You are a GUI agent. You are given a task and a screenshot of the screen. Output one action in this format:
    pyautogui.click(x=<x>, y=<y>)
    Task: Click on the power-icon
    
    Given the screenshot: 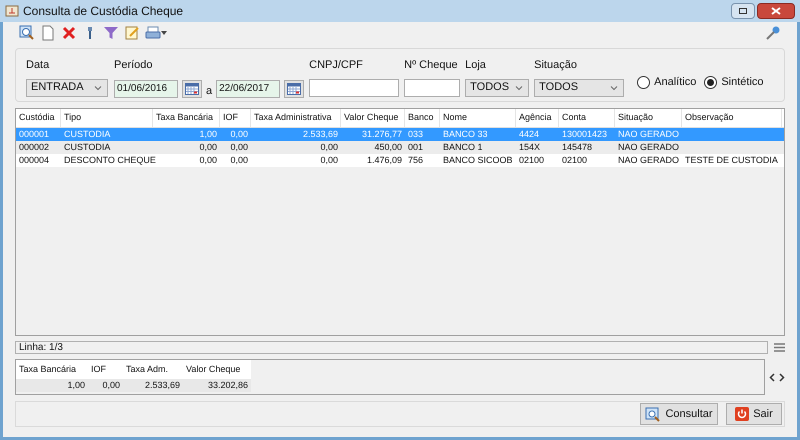 What is the action you would take?
    pyautogui.click(x=742, y=414)
    